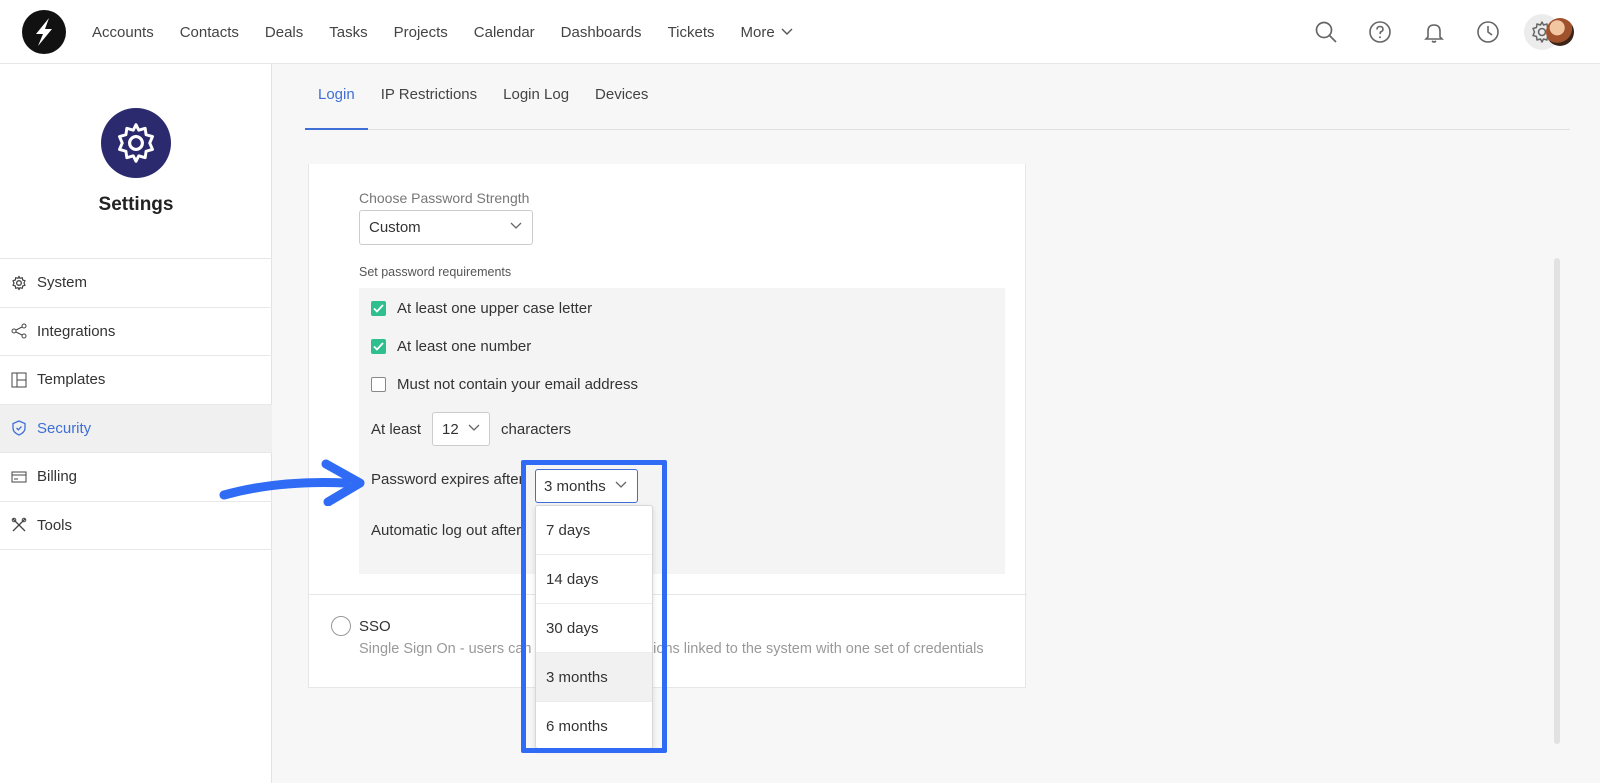 The height and width of the screenshot is (783, 1600). I want to click on avatar, so click(1560, 32).